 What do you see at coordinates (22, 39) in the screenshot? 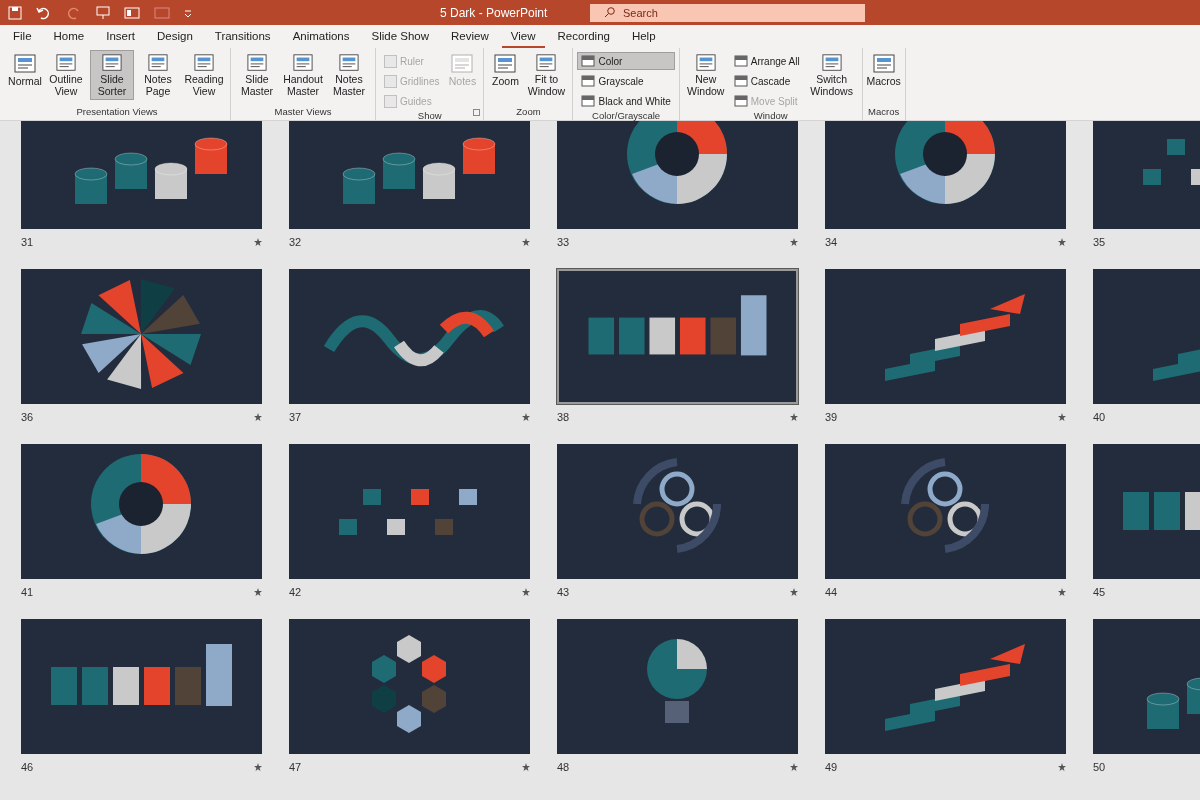
I see `ribbon-tab: File` at bounding box center [22, 39].